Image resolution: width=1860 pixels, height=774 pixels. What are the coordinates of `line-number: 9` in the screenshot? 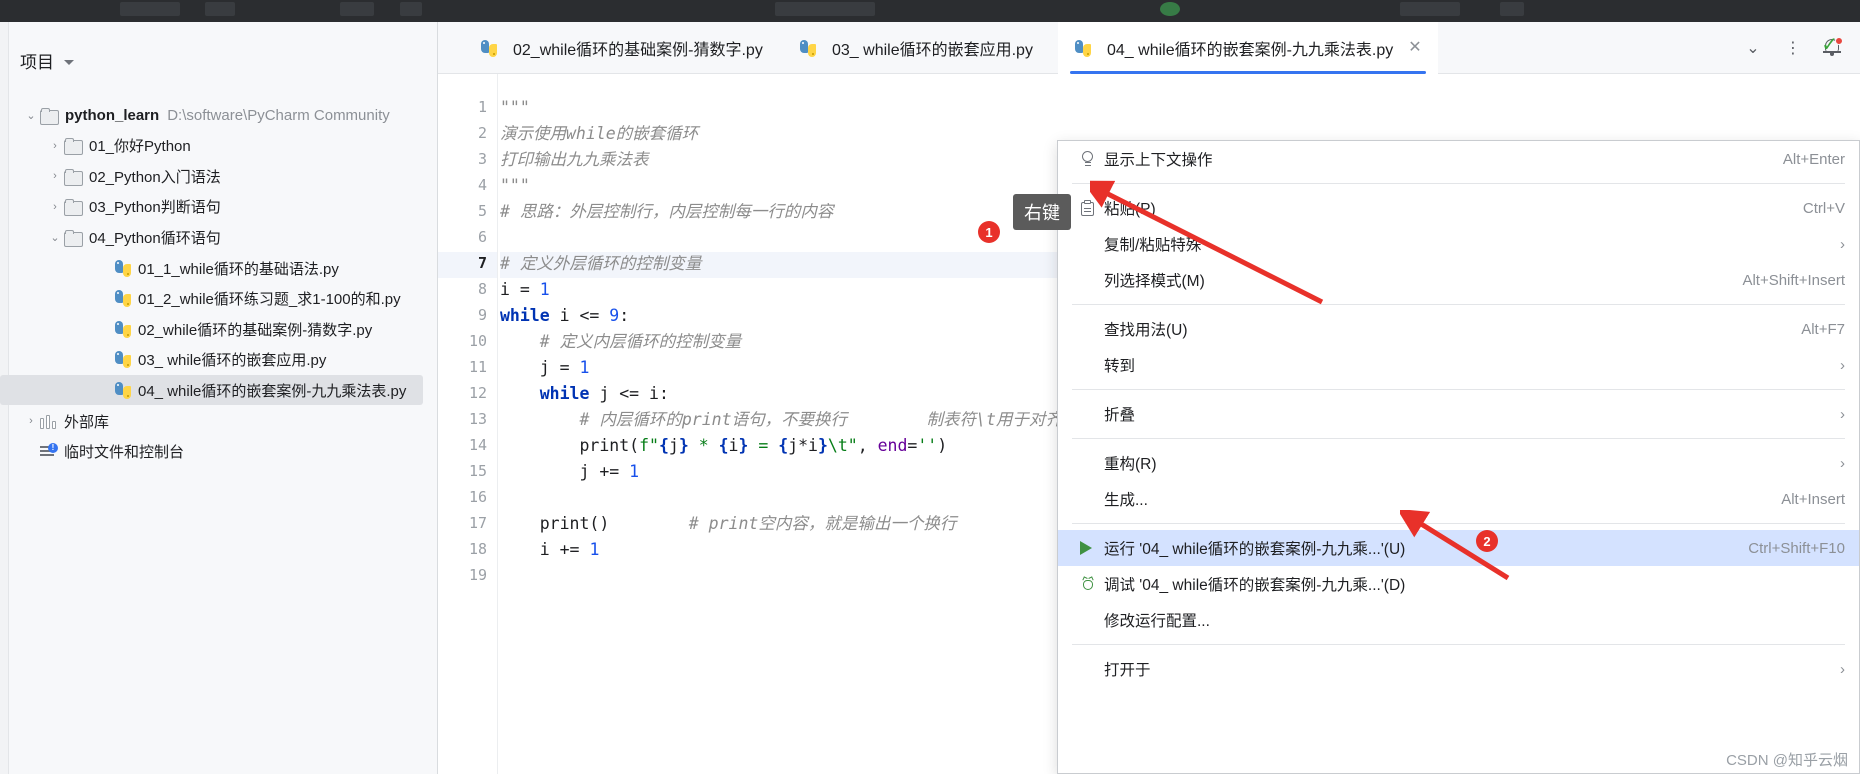 It's located at (482, 315).